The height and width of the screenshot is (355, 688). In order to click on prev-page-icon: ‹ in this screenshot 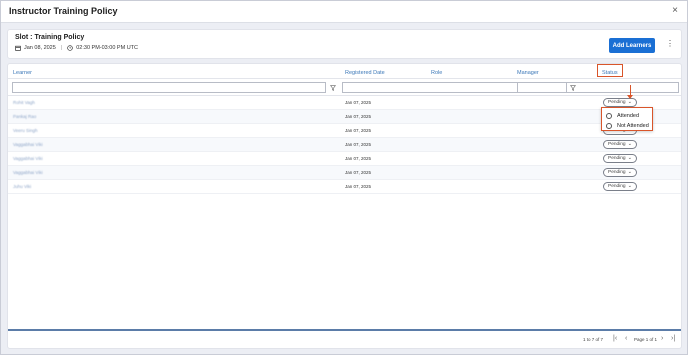, I will do `click(626, 338)`.